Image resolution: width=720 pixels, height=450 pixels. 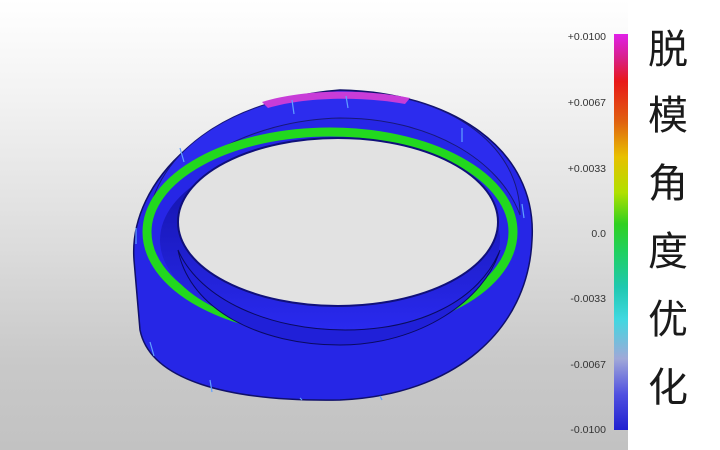 What do you see at coordinates (586, 103) in the screenshot?
I see `legend-tick-2: +0.0067` at bounding box center [586, 103].